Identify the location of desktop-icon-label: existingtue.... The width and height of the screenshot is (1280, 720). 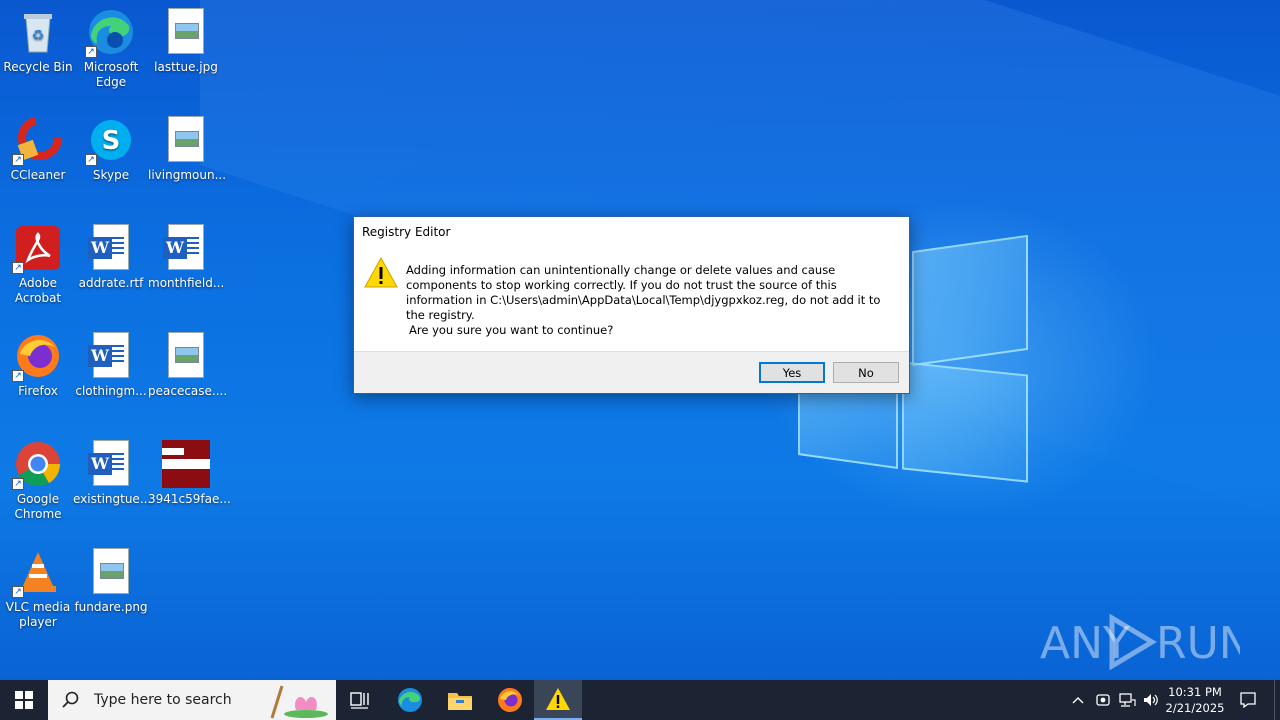
(112, 499).